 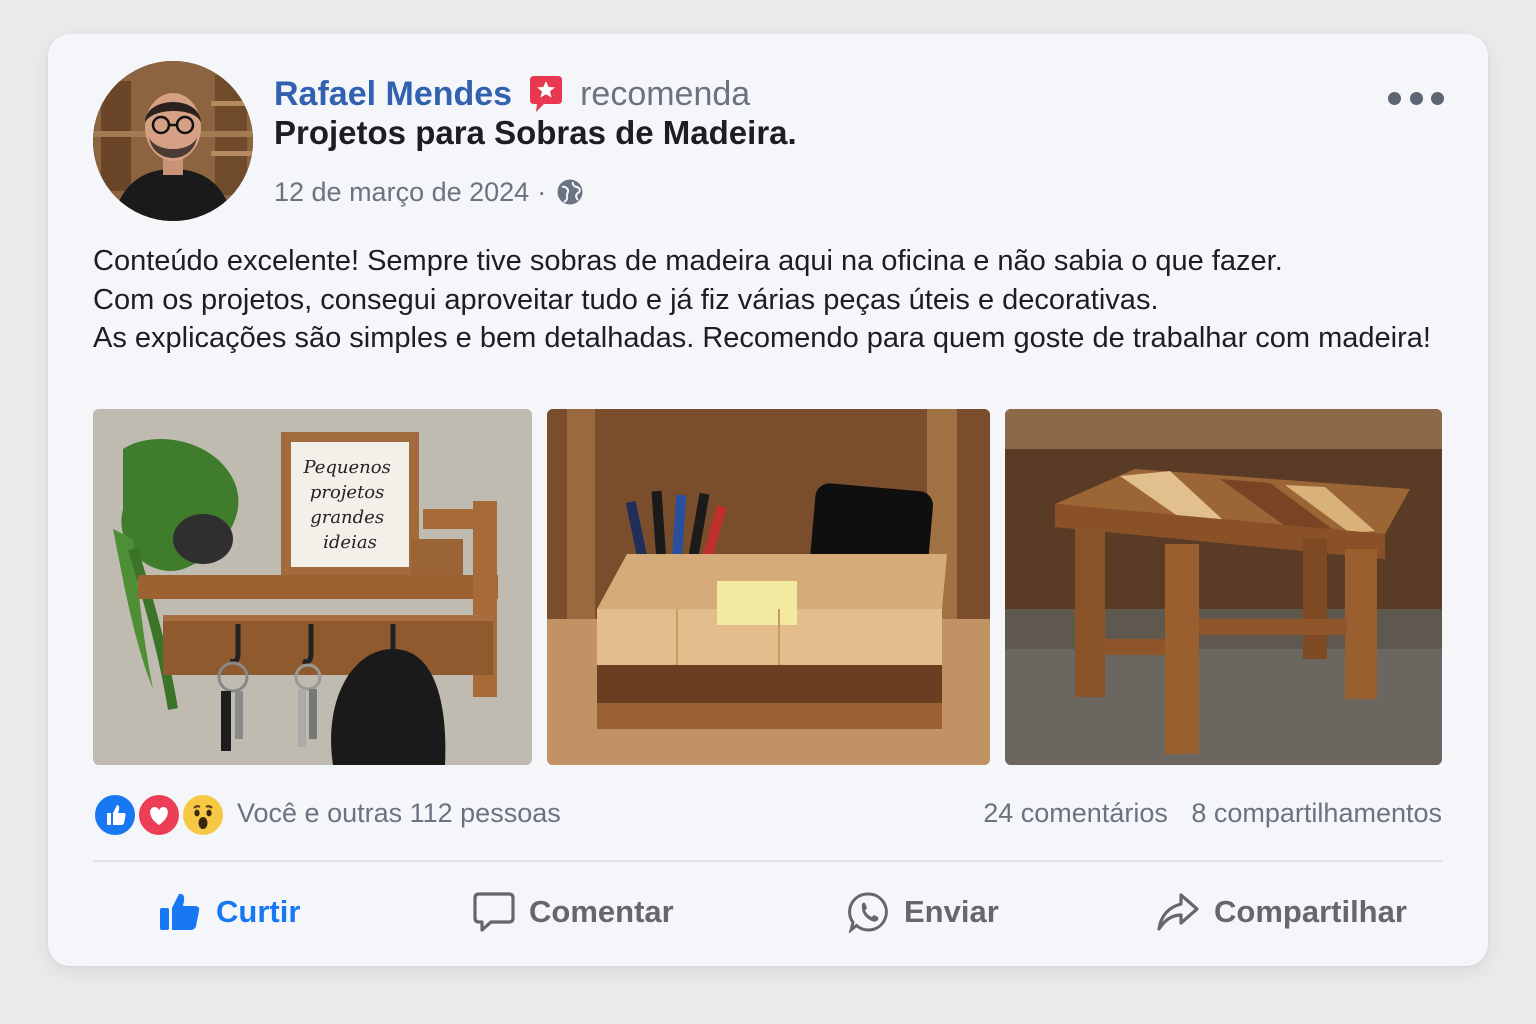 What do you see at coordinates (180, 911) in the screenshot?
I see `thumbs-up-icon` at bounding box center [180, 911].